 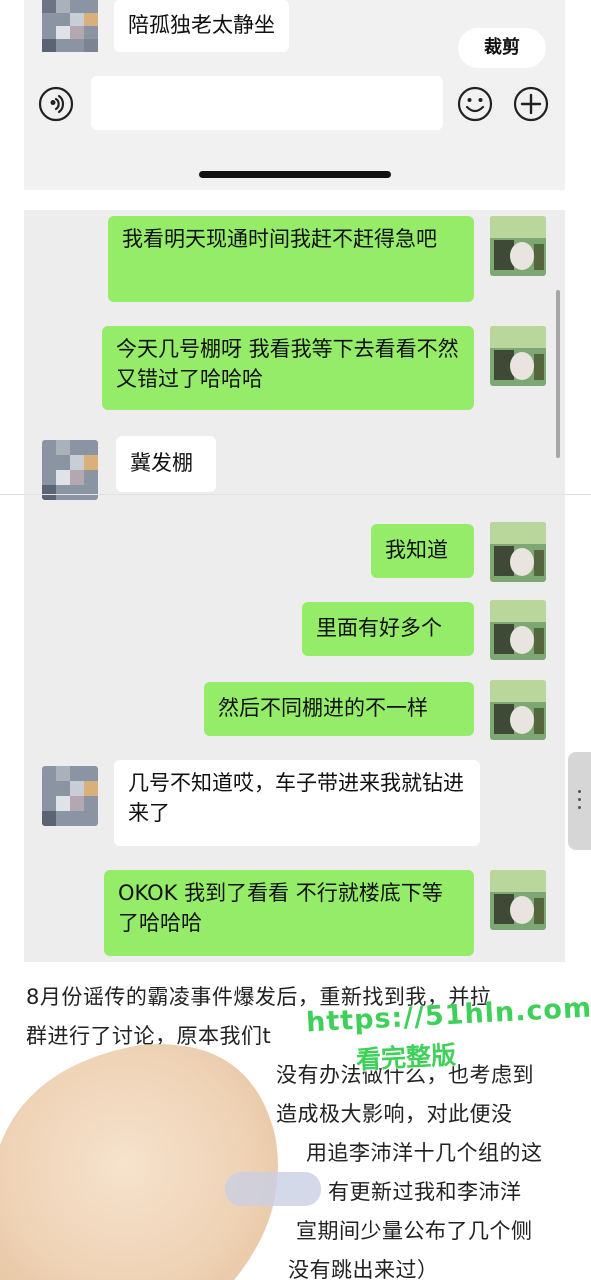 I want to click on plus-icon, so click(x=531, y=104).